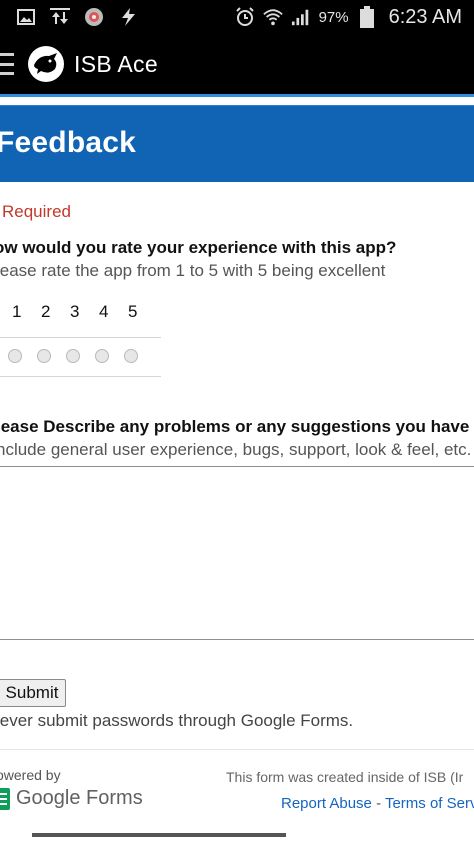  What do you see at coordinates (17, 311) in the screenshot?
I see `rating-label-1: 1` at bounding box center [17, 311].